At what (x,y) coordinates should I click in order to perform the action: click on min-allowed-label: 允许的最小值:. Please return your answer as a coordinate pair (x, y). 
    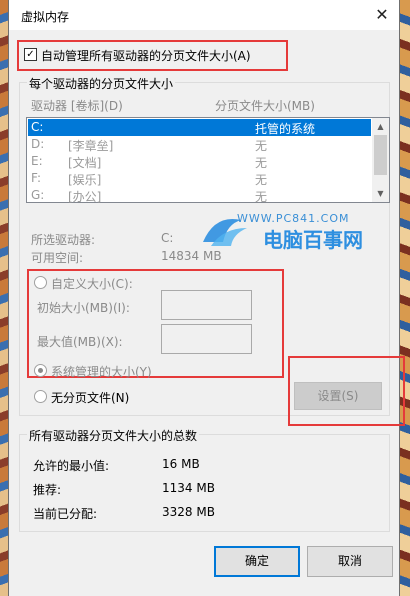
    Looking at the image, I should click on (71, 466).